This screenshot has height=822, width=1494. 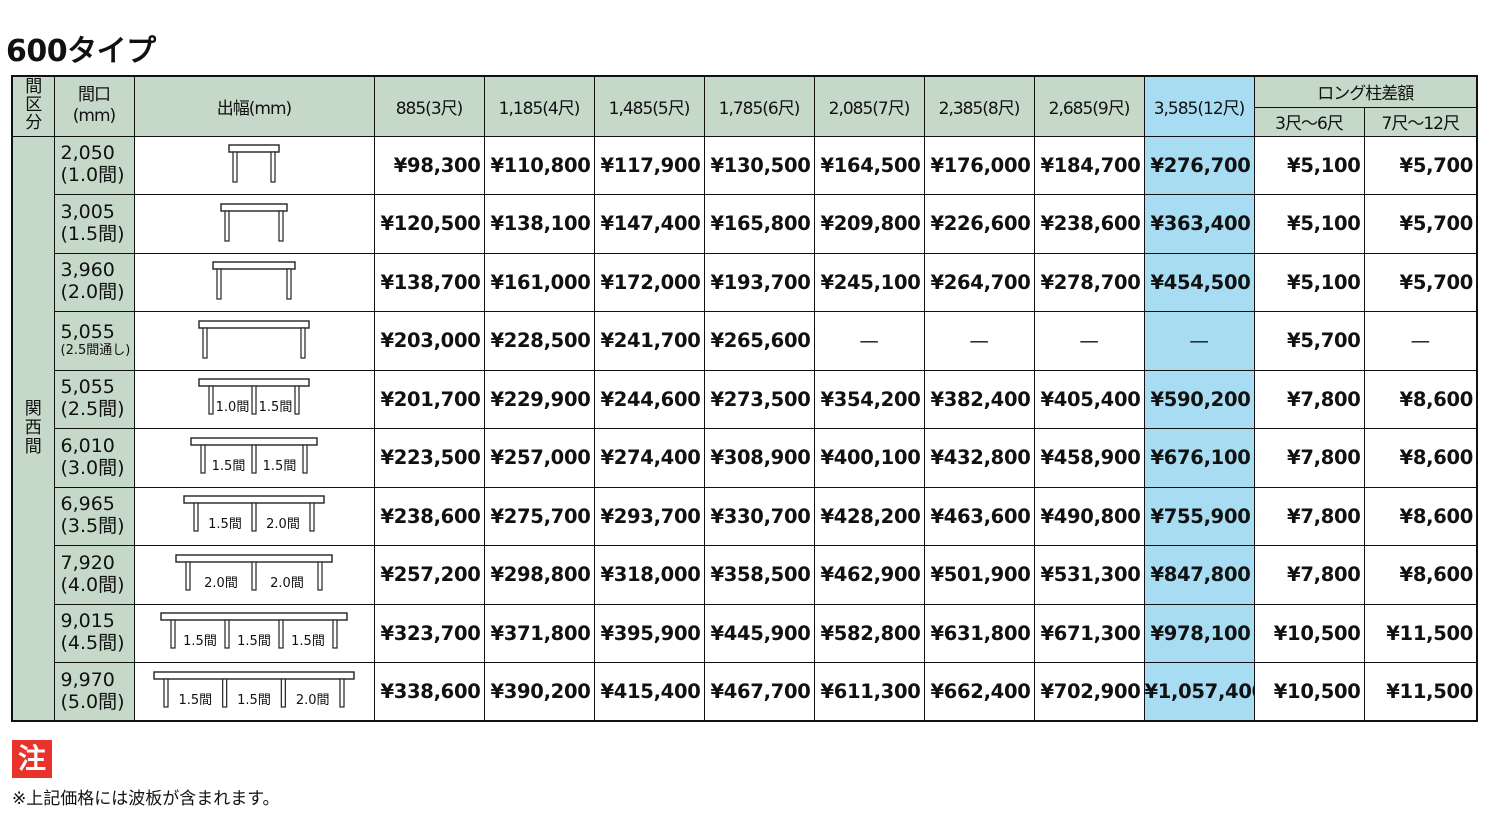 I want to click on header-col-6shaku: 1,785(6尺), so click(x=759, y=106).